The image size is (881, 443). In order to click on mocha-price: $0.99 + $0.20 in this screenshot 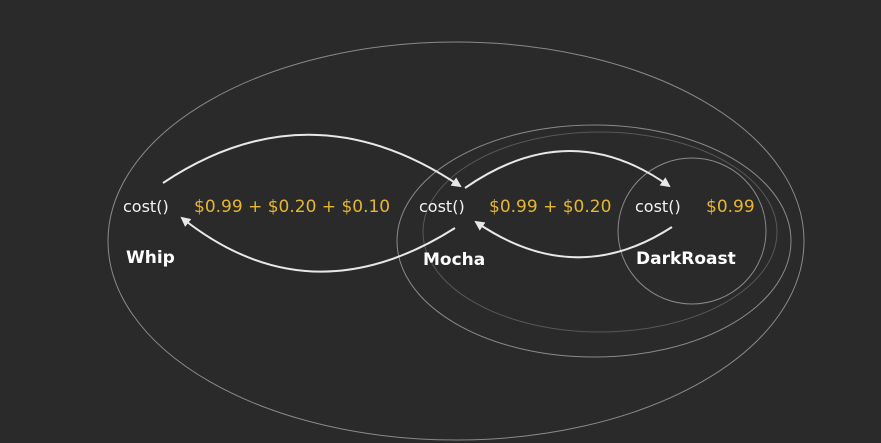, I will do `click(550, 207)`.